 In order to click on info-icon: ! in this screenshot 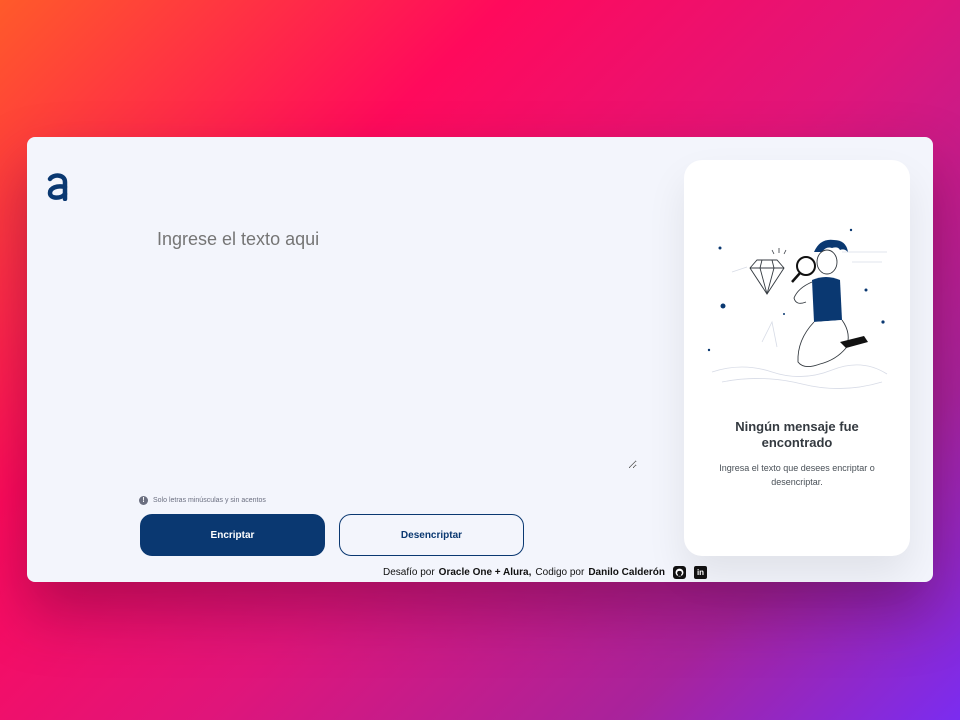, I will do `click(143, 500)`.